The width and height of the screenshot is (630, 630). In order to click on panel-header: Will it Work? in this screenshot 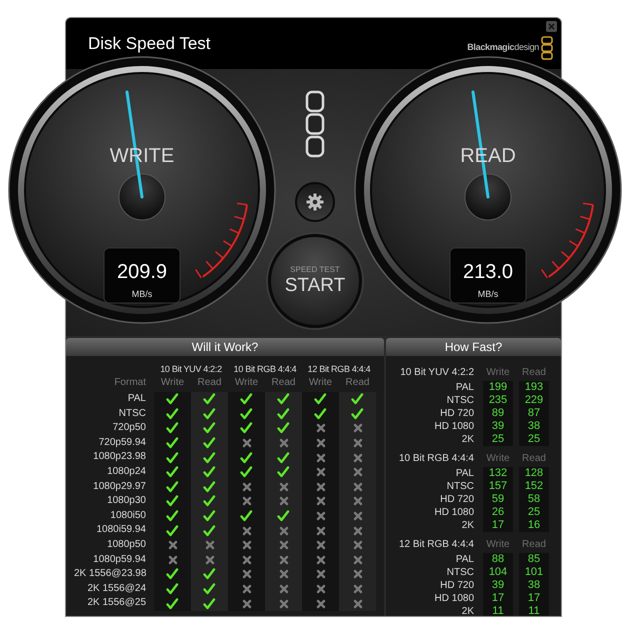, I will do `click(225, 347)`.